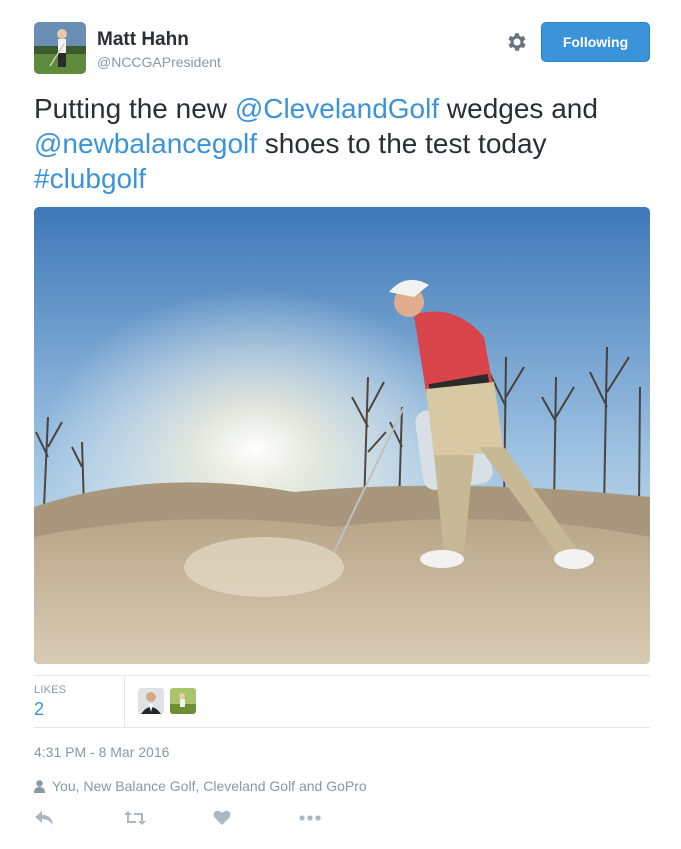 This screenshot has height=849, width=681. What do you see at coordinates (39, 786) in the screenshot?
I see `person-icon` at bounding box center [39, 786].